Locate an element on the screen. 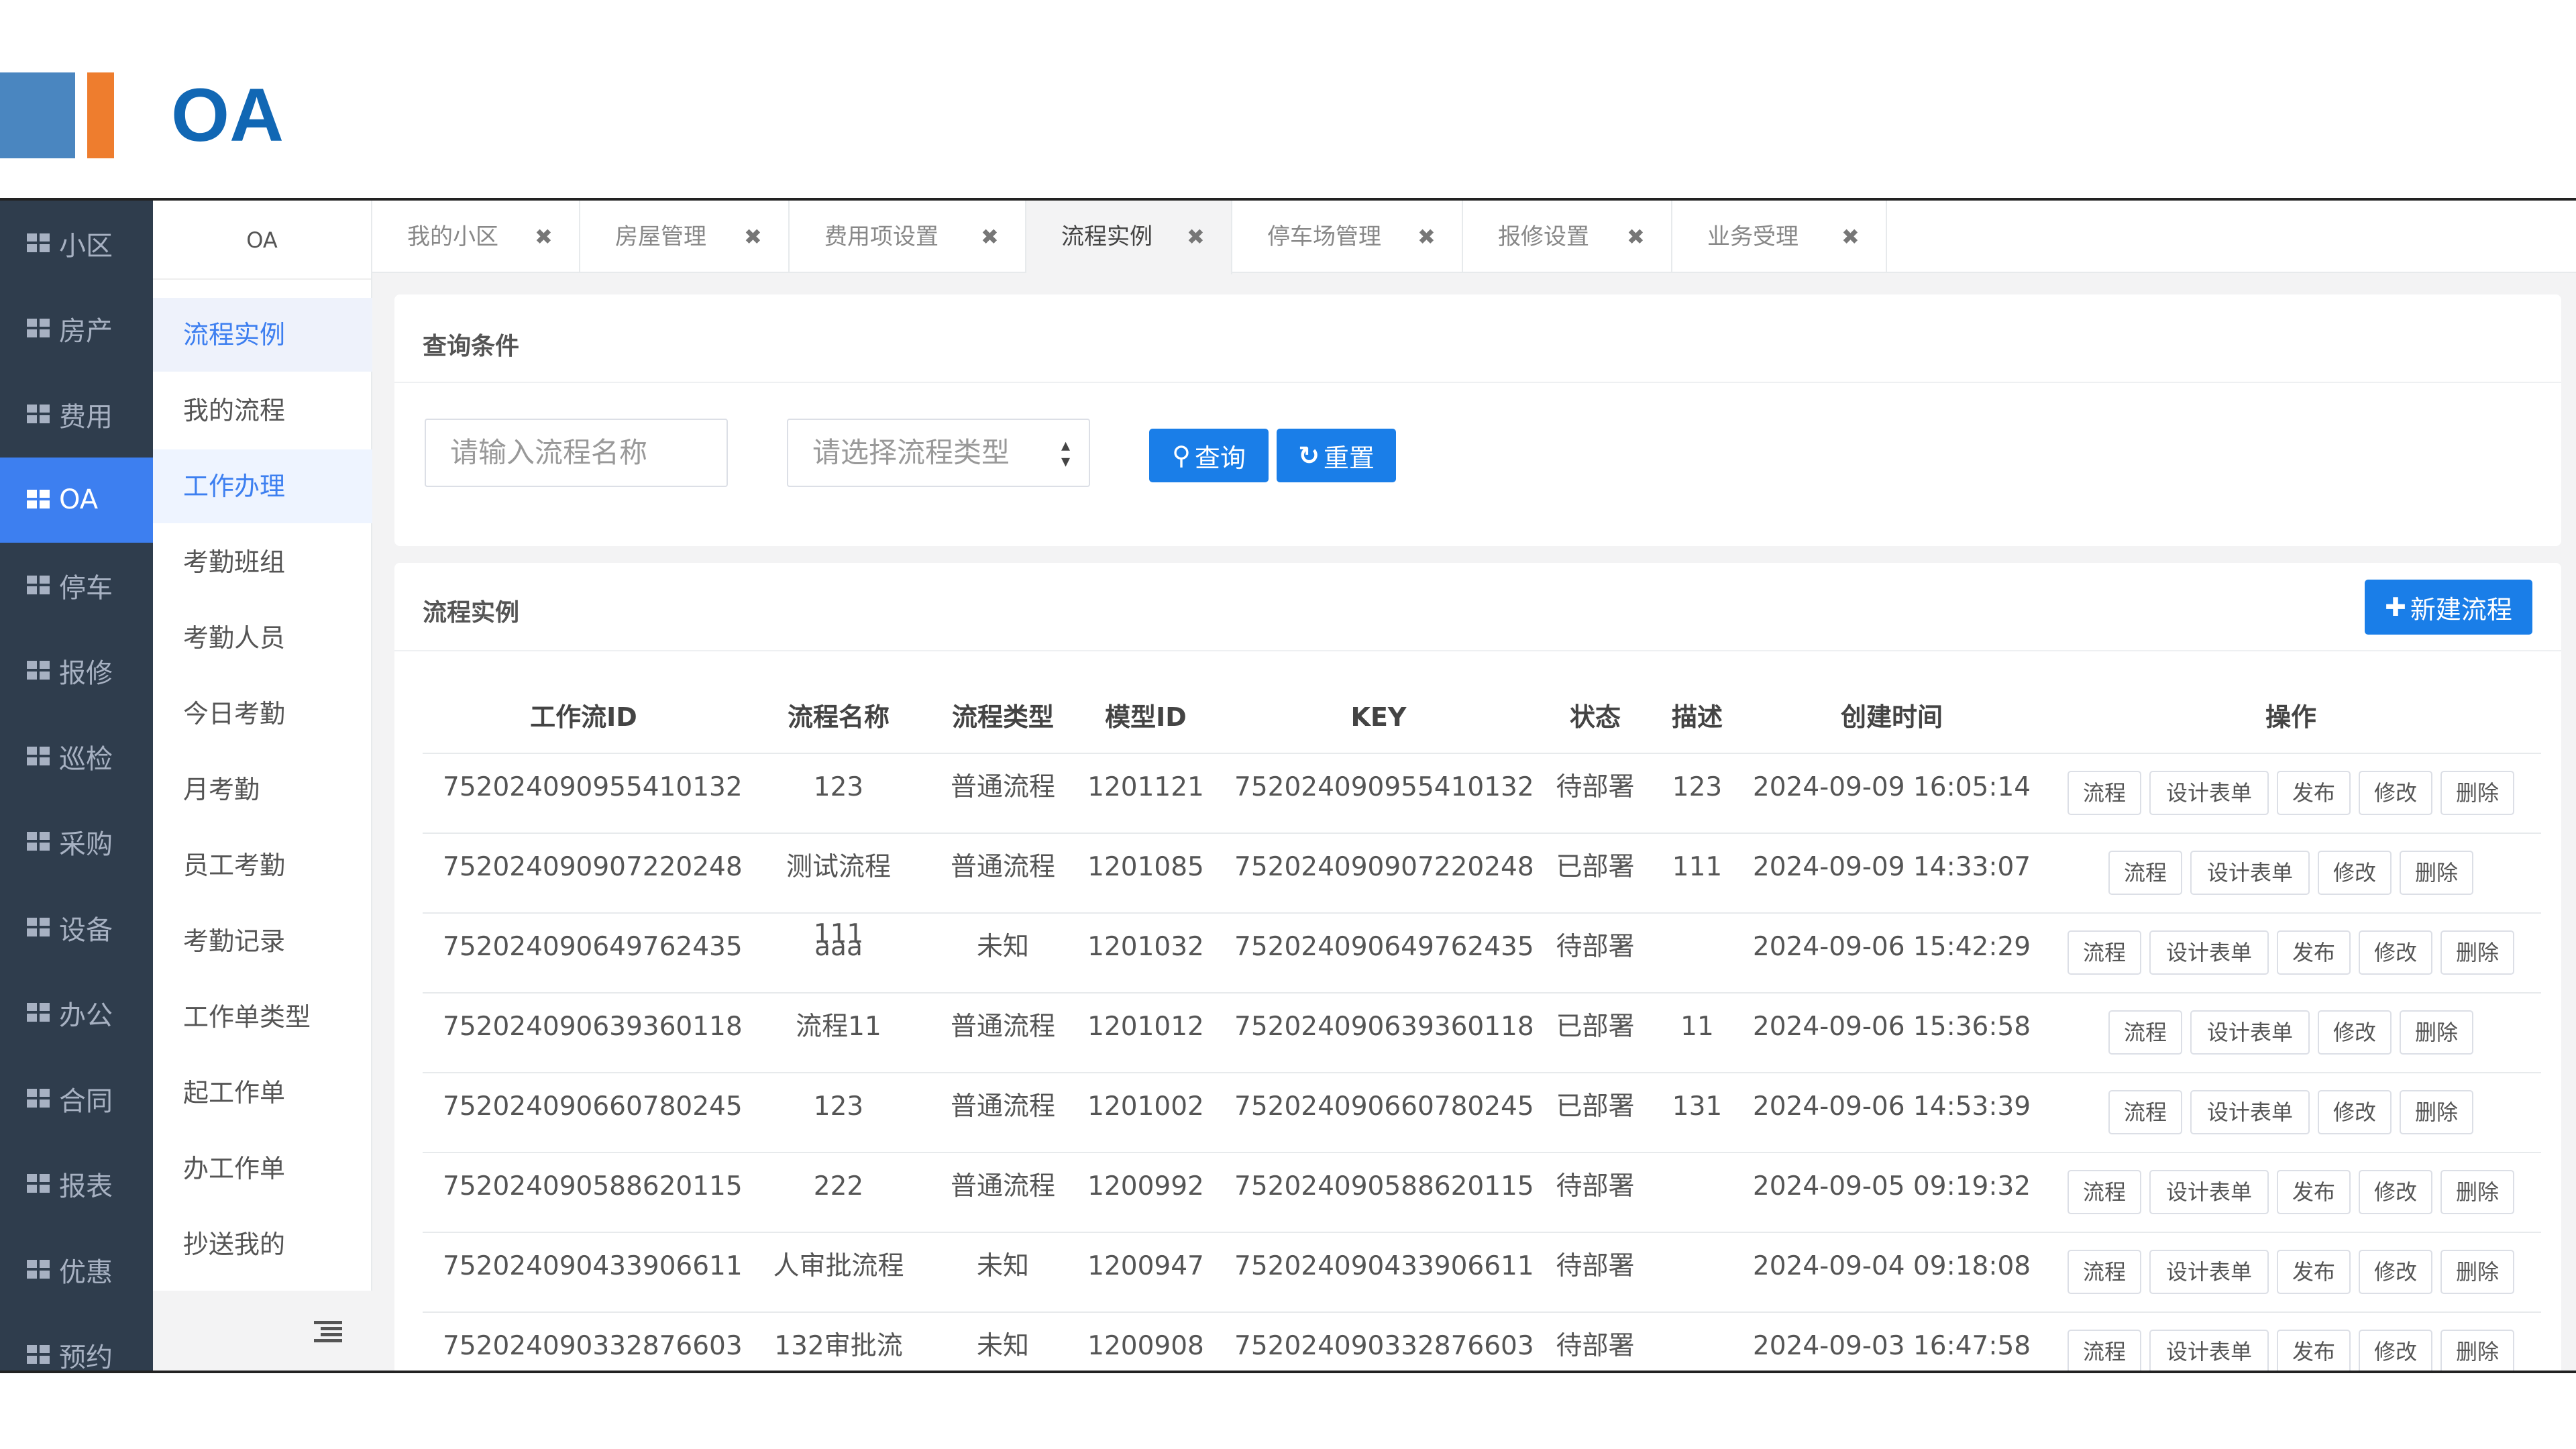 This screenshot has width=2576, height=1449. submenu-item-5: 今日考勤 is located at coordinates (262, 714).